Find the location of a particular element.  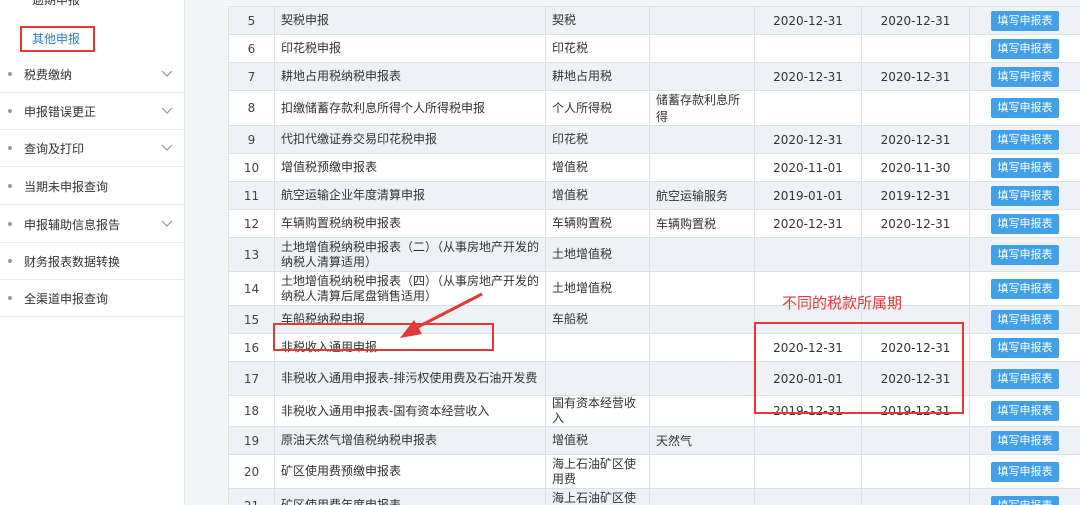

form-name: 矿区使用费年度申报表 is located at coordinates (410, 496).